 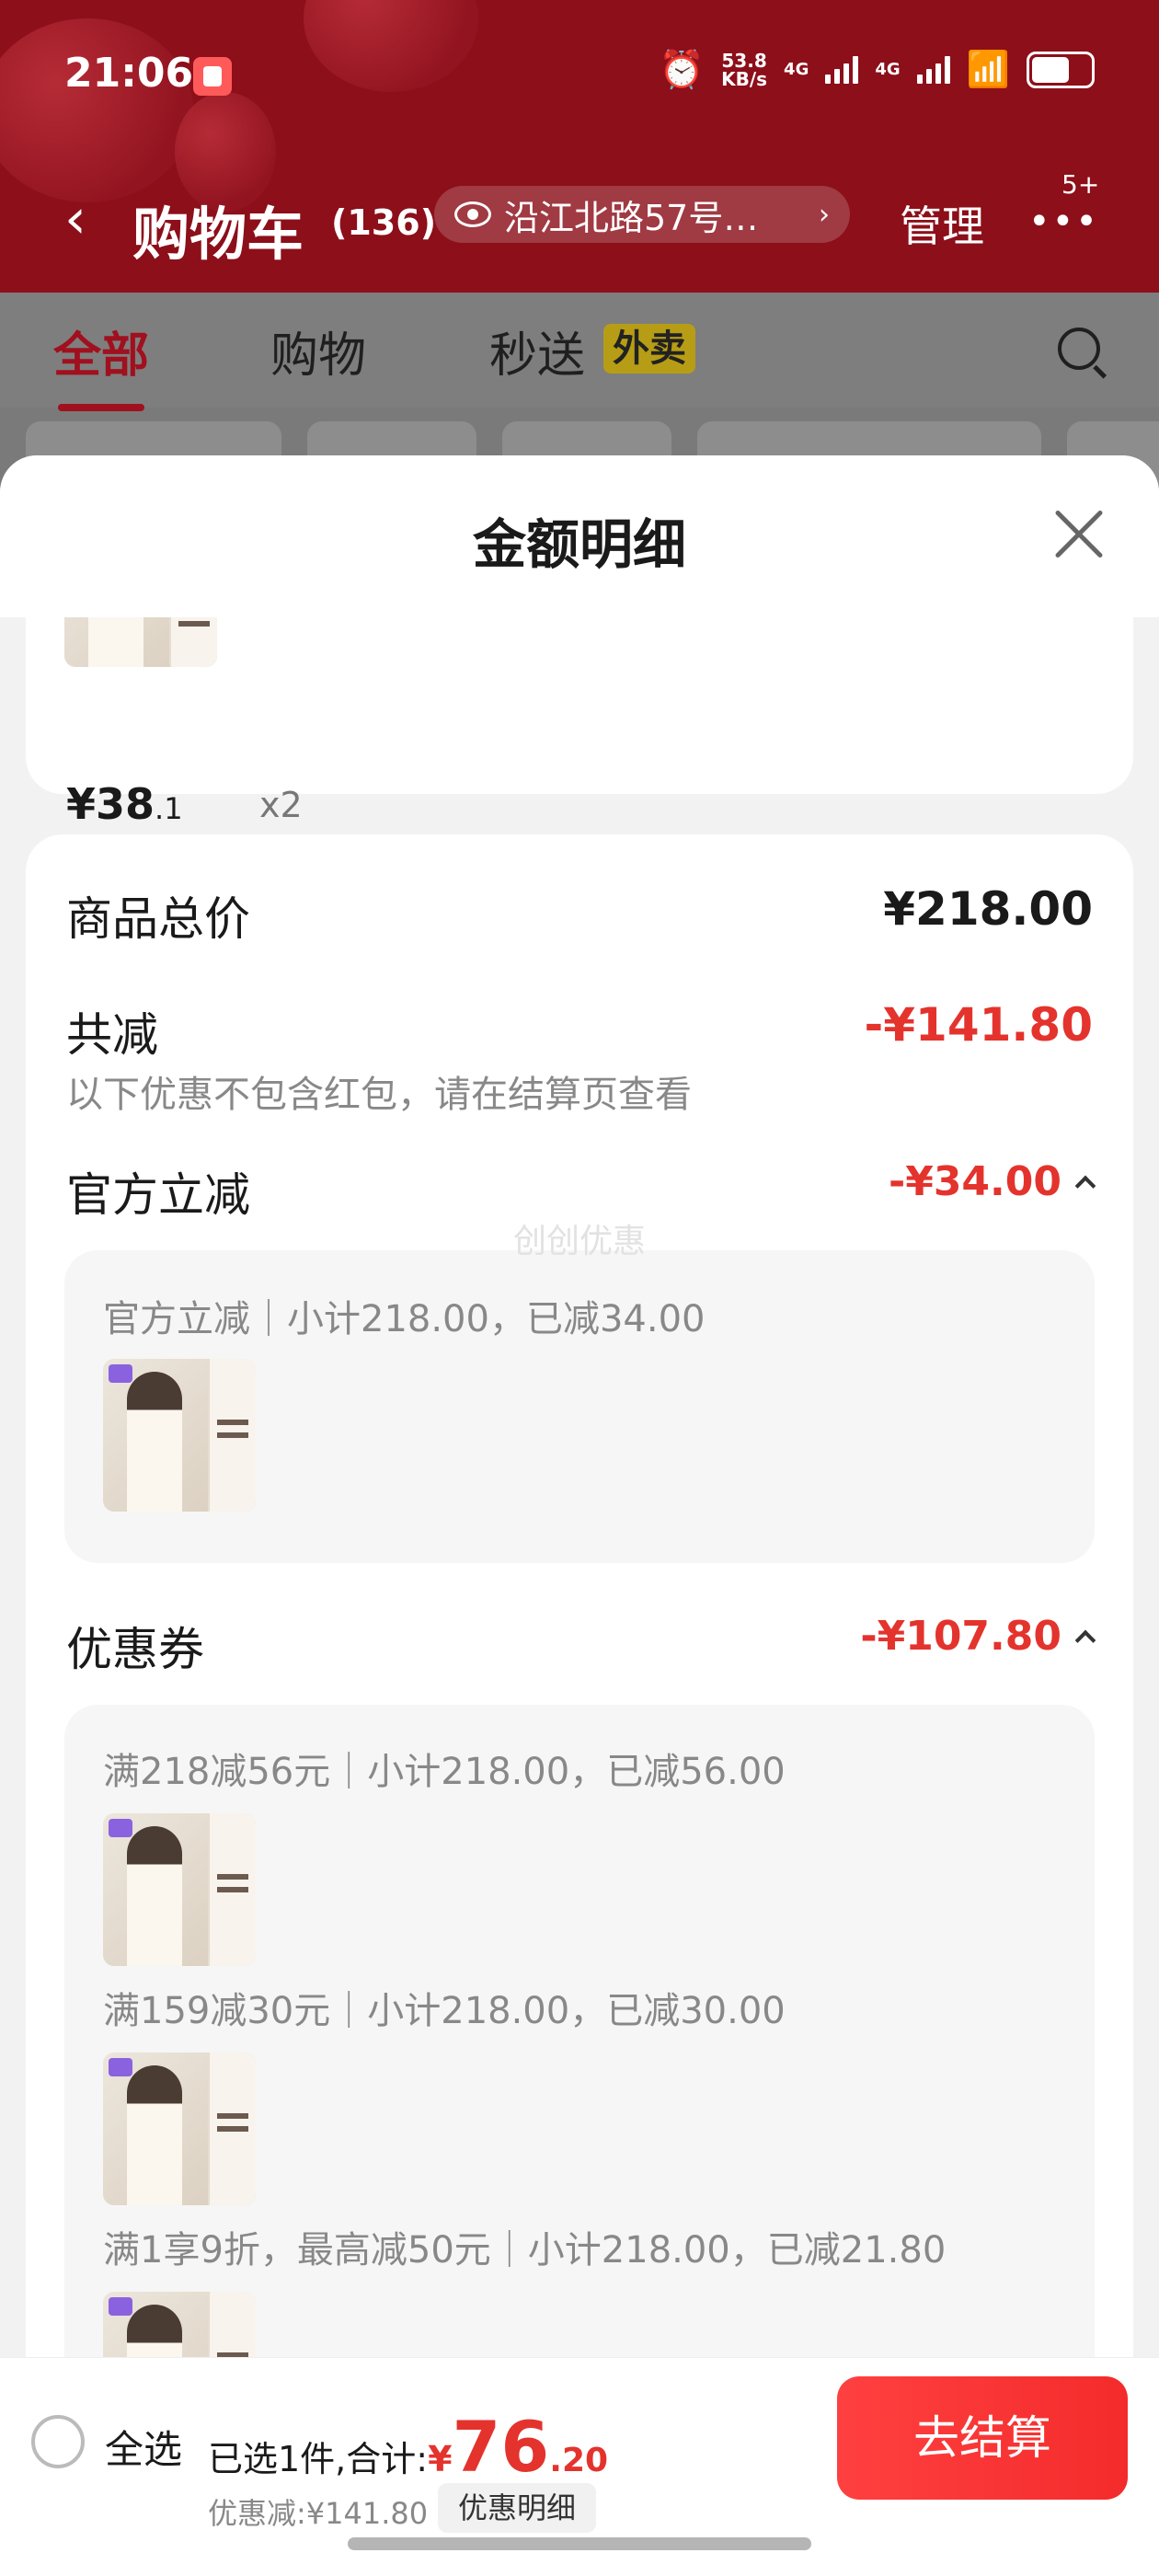 I want to click on total-value: ¥218.00, so click(x=988, y=909).